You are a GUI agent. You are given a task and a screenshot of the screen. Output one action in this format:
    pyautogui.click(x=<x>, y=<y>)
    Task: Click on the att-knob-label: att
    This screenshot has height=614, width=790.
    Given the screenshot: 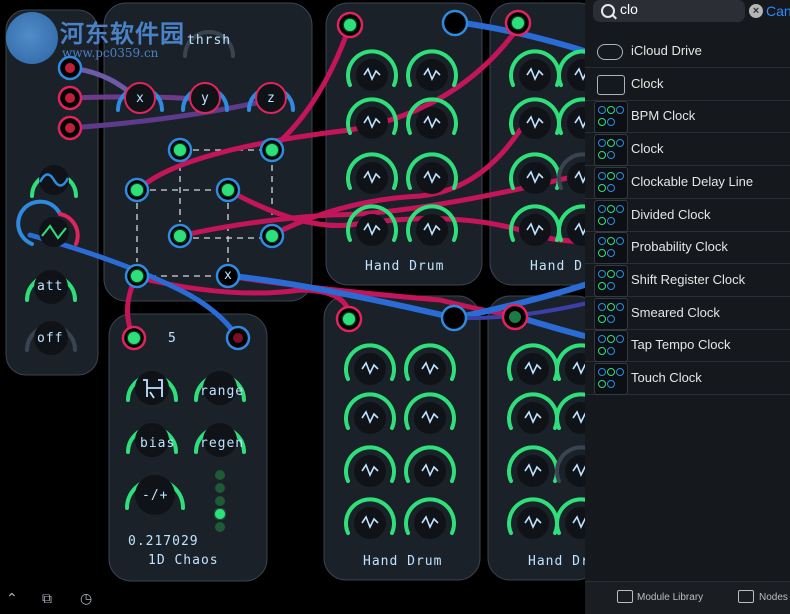 What is the action you would take?
    pyautogui.click(x=50, y=286)
    